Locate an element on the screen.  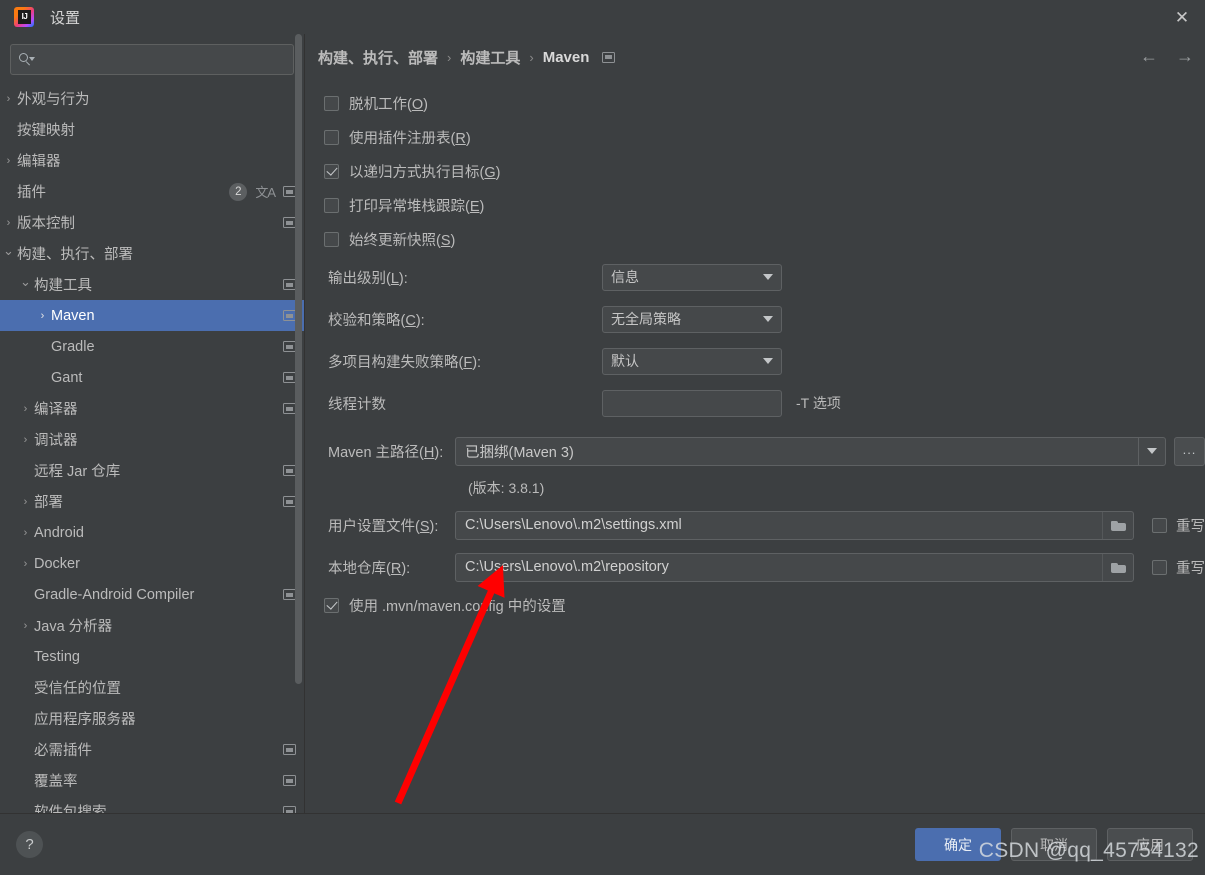
apply-button: 应用 is located at coordinates (1150, 844).